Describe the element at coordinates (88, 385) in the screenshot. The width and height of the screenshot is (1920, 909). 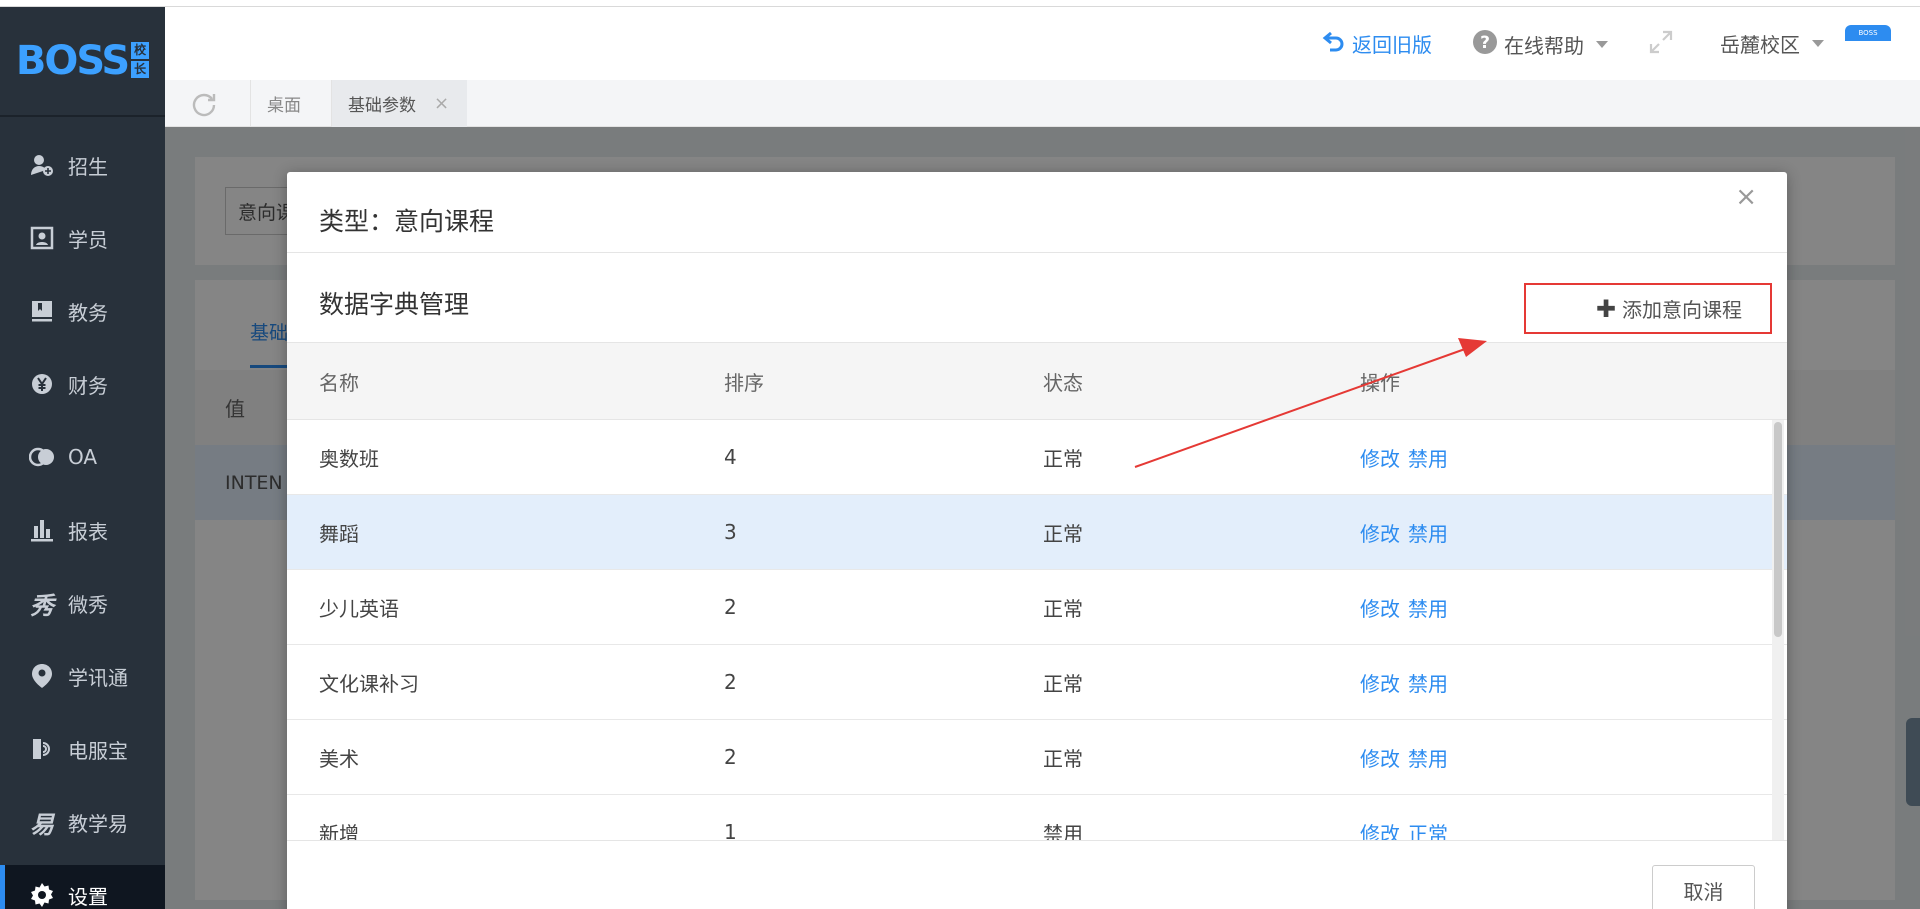
I see `sidebar-item-label: 财务` at that location.